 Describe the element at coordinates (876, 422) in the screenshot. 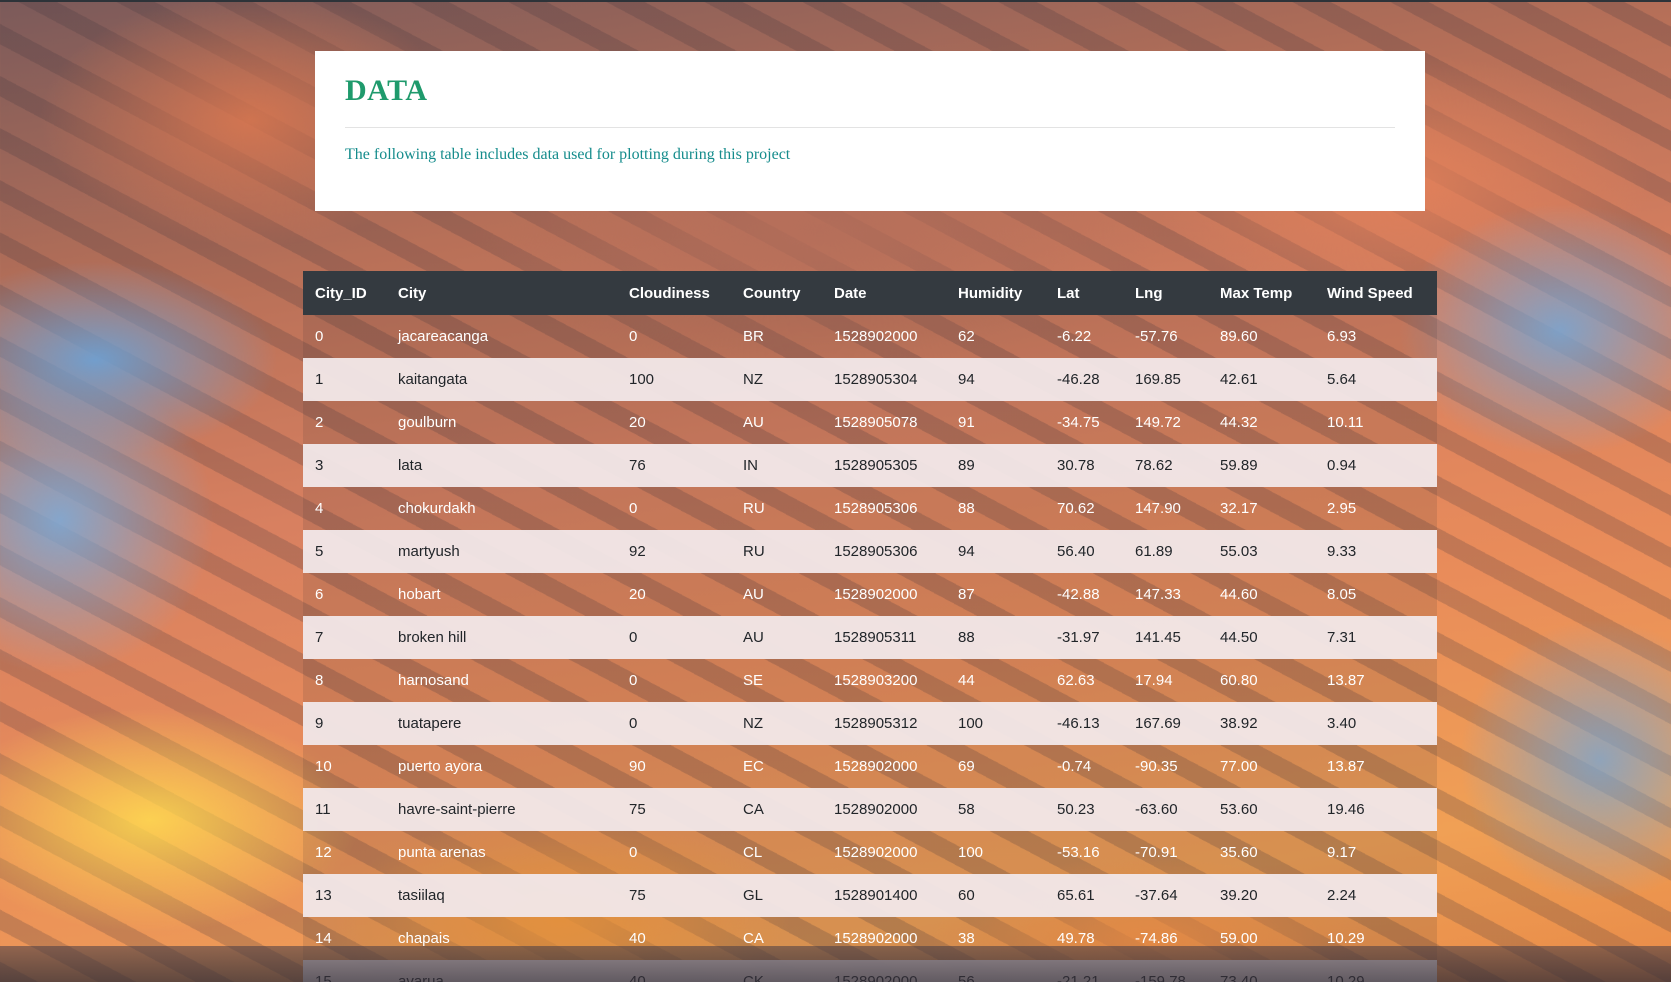

I see `cell-date: 1528905078` at that location.